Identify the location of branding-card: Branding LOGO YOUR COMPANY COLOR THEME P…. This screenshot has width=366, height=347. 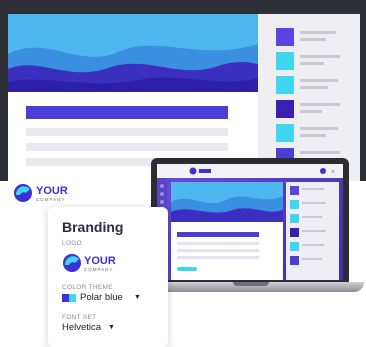
(108, 277).